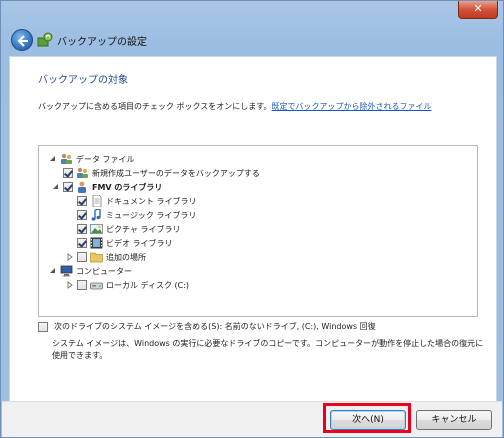 This screenshot has height=438, width=504. What do you see at coordinates (139, 243) in the screenshot?
I see `tree-label: ビデオ ライブラリ` at bounding box center [139, 243].